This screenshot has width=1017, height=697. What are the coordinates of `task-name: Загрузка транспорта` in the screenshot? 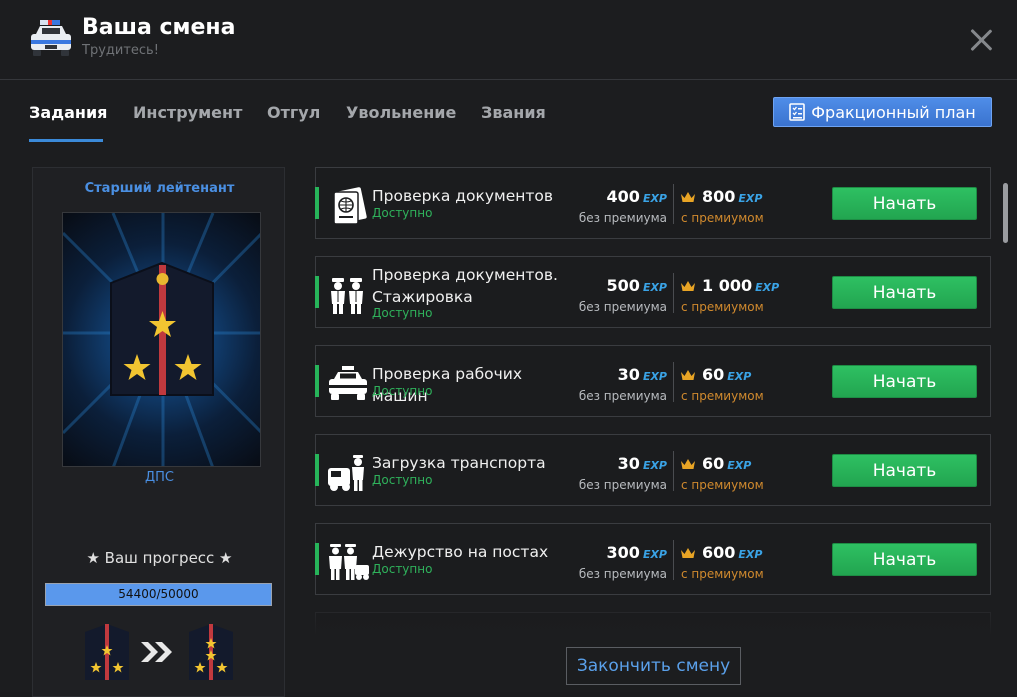 It's located at (459, 463).